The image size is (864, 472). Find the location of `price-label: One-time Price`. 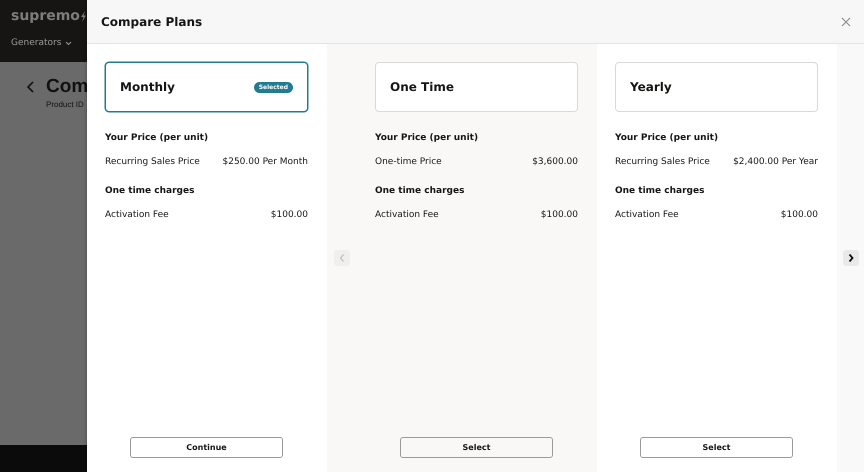

price-label: One-time Price is located at coordinates (408, 162).